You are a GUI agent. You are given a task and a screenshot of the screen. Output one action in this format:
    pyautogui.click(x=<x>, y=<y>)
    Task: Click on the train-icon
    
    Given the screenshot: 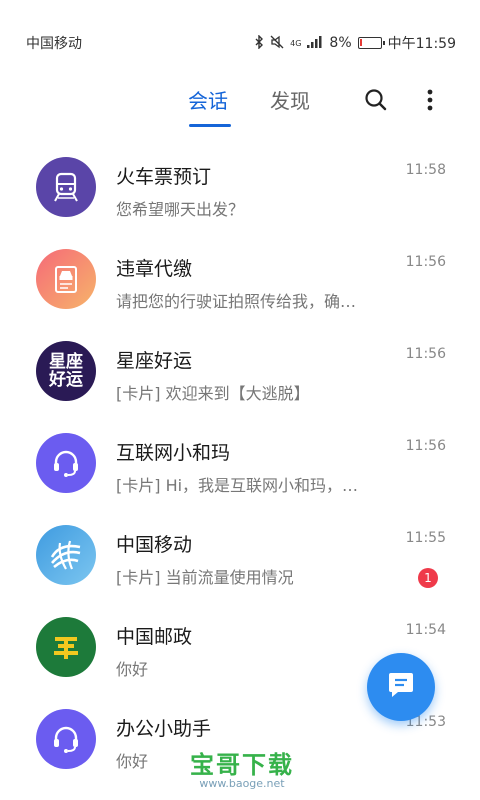 What is the action you would take?
    pyautogui.click(x=66, y=187)
    